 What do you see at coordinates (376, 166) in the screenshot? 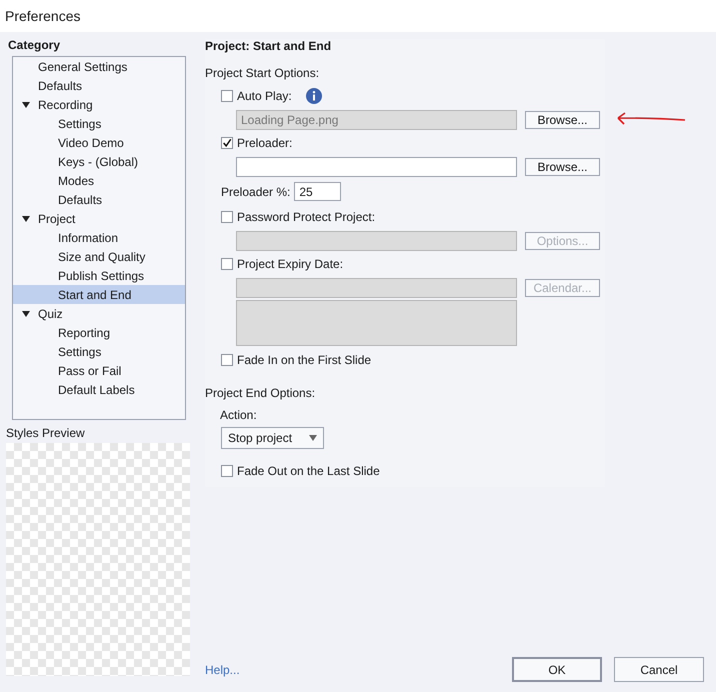
I see `file-path-field` at bounding box center [376, 166].